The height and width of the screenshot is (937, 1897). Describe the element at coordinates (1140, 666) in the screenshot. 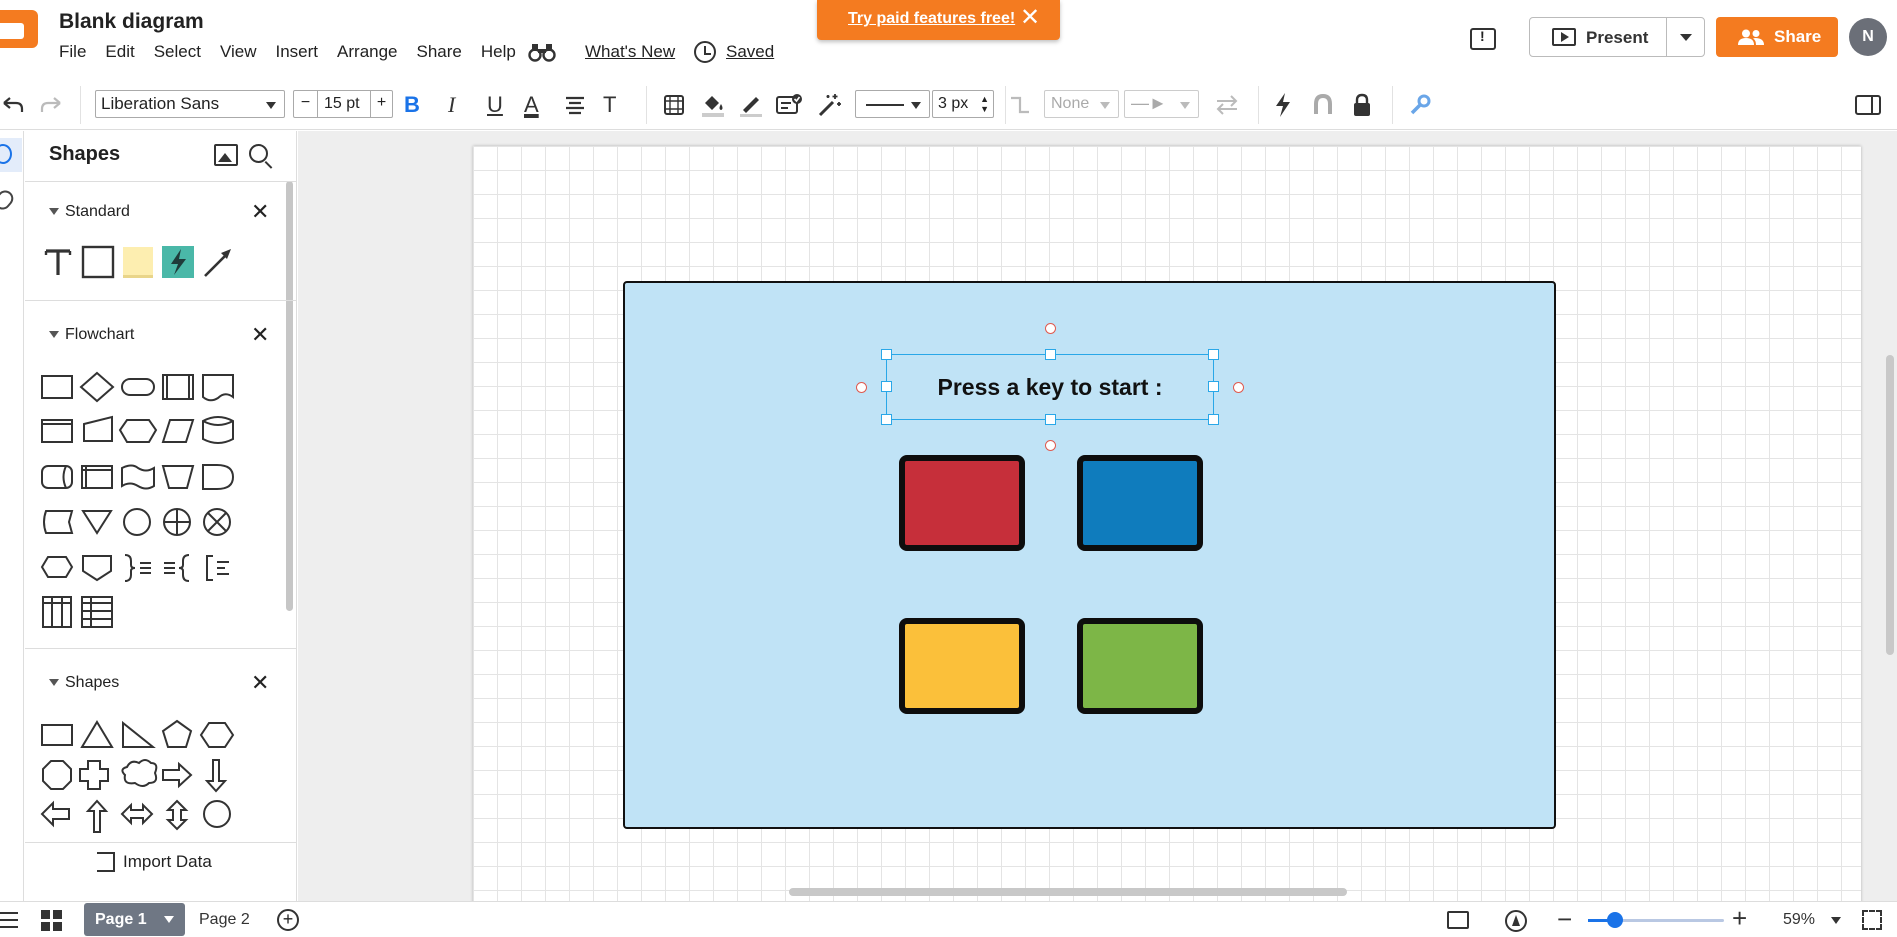

I see `green-tile` at that location.